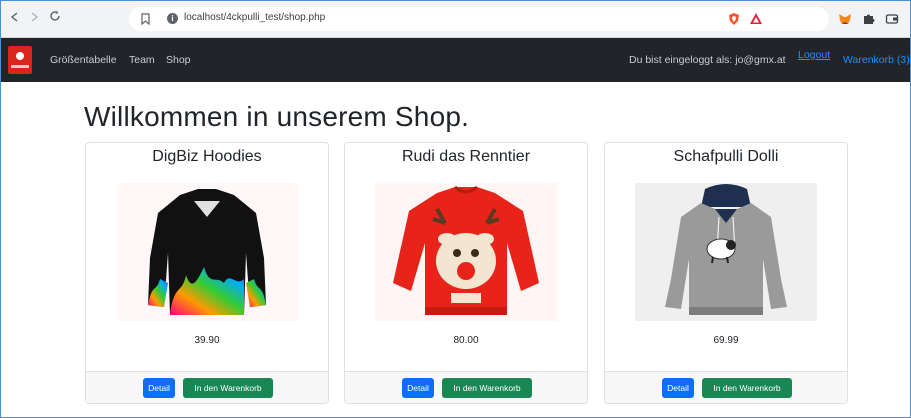 Image resolution: width=911 pixels, height=418 pixels. What do you see at coordinates (20, 66) in the screenshot?
I see `brand-logo-text` at bounding box center [20, 66].